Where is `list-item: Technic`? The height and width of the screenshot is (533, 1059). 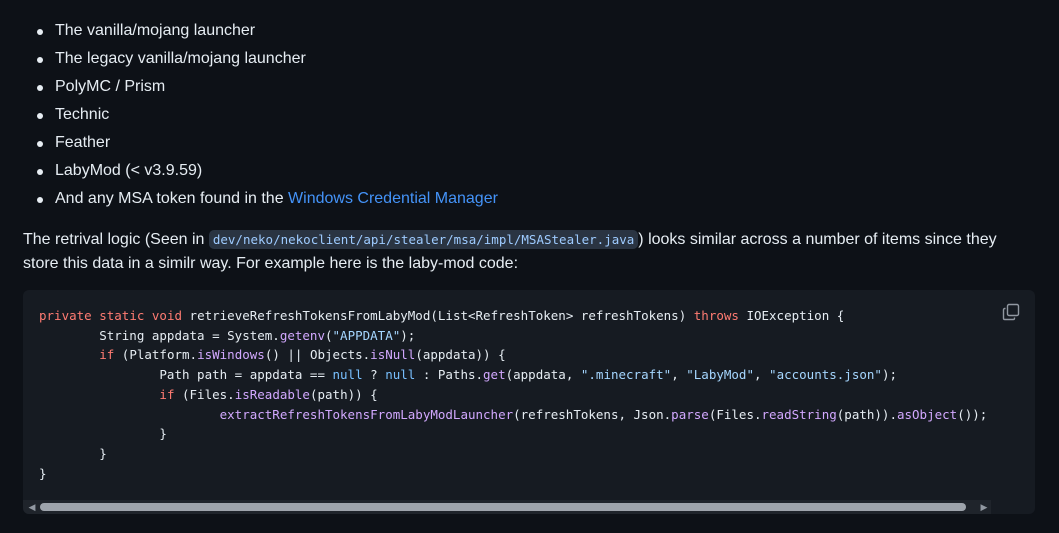
list-item: Technic is located at coordinates (260, 115).